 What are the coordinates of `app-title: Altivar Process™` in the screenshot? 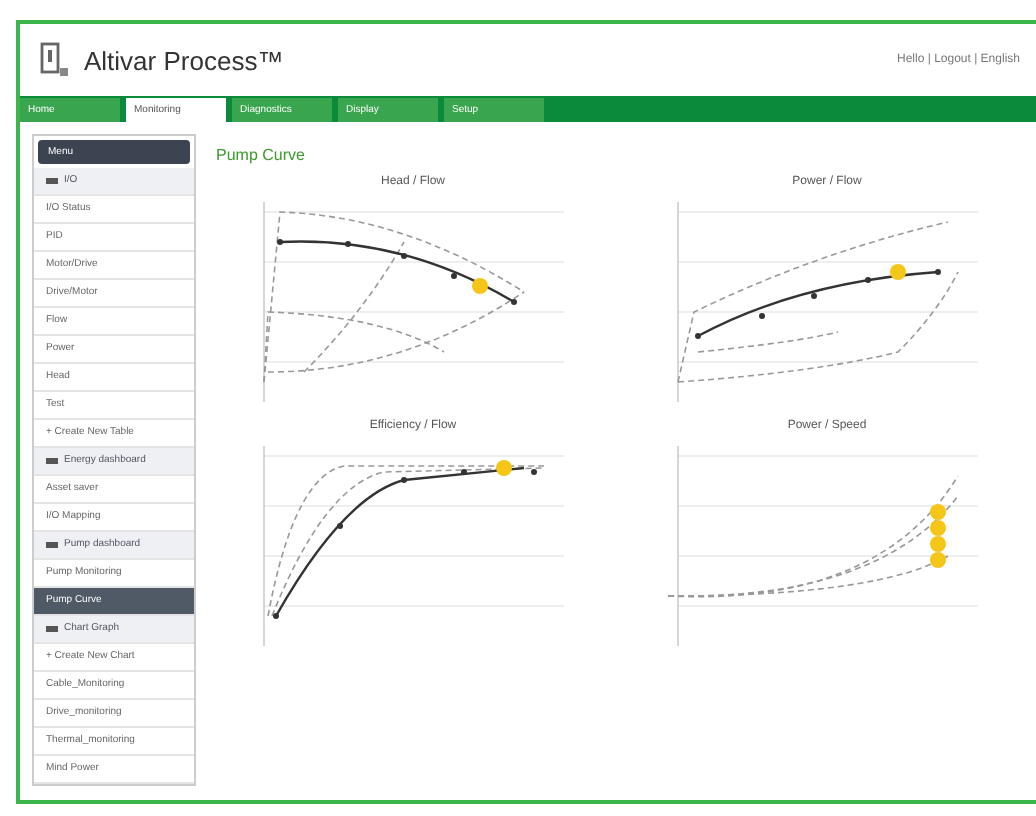 It's located at (184, 60).